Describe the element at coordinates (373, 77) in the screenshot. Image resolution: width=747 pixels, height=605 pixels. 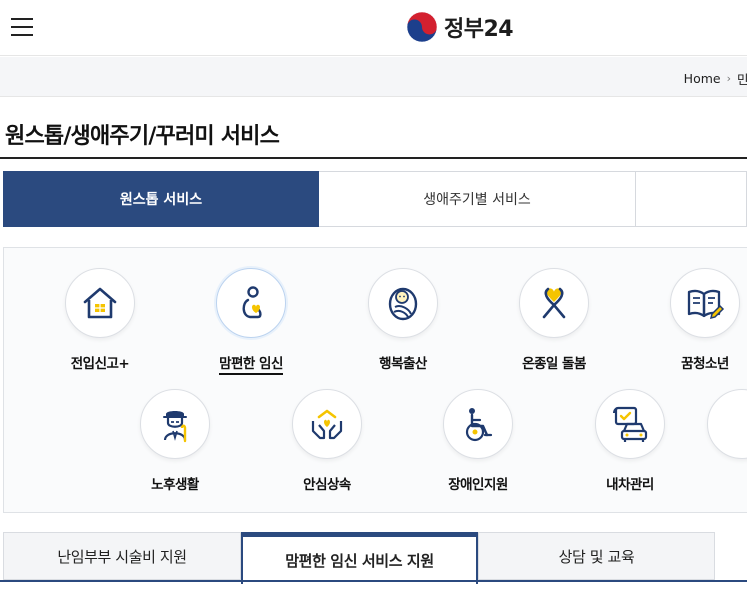
I see `breadcrumb-bar: Home › 민` at that location.